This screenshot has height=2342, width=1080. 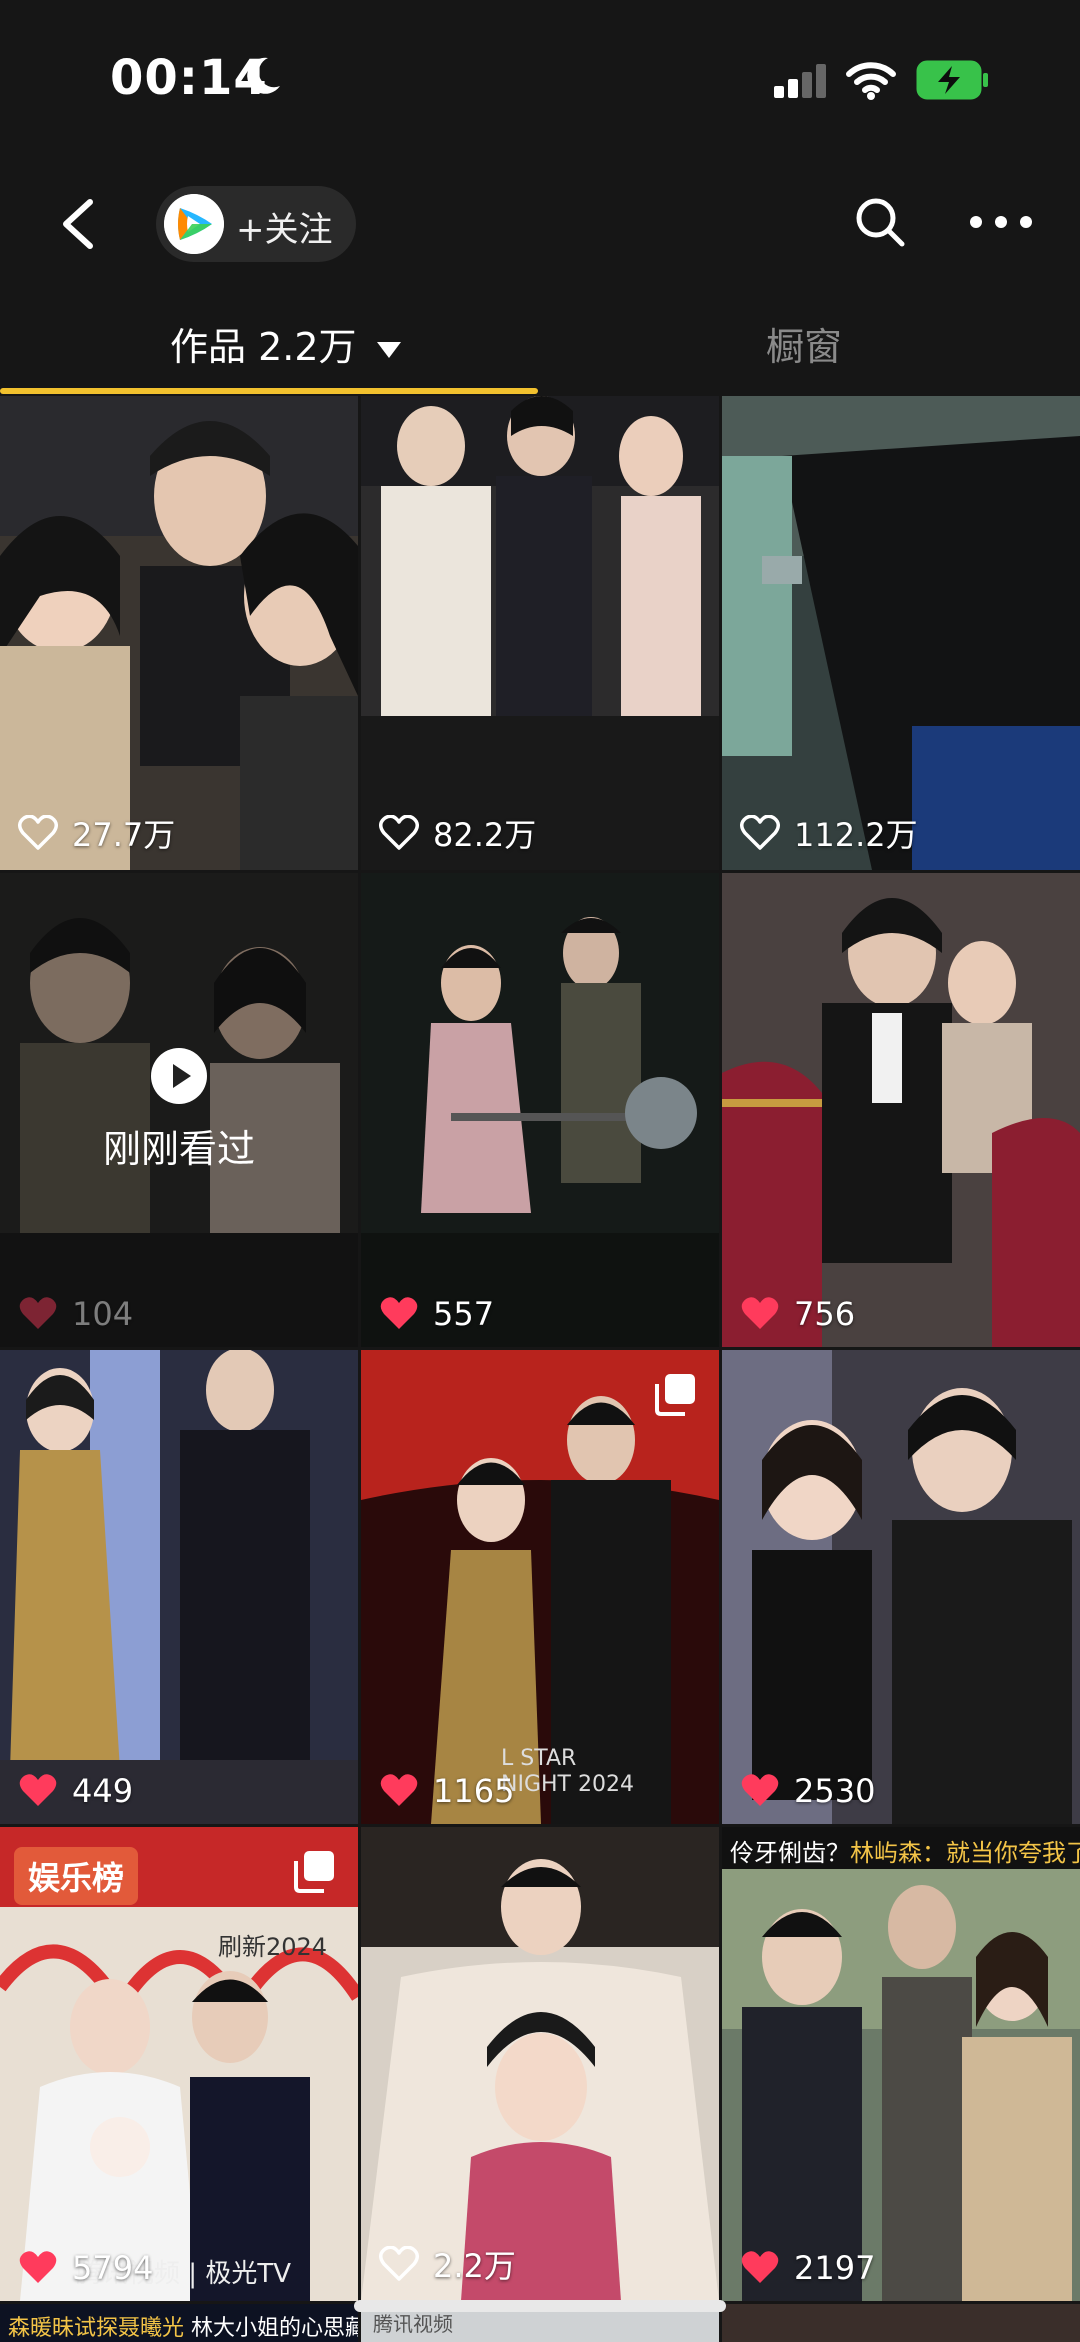 What do you see at coordinates (474, 1791) in the screenshot?
I see `like-count-text: 1165` at bounding box center [474, 1791].